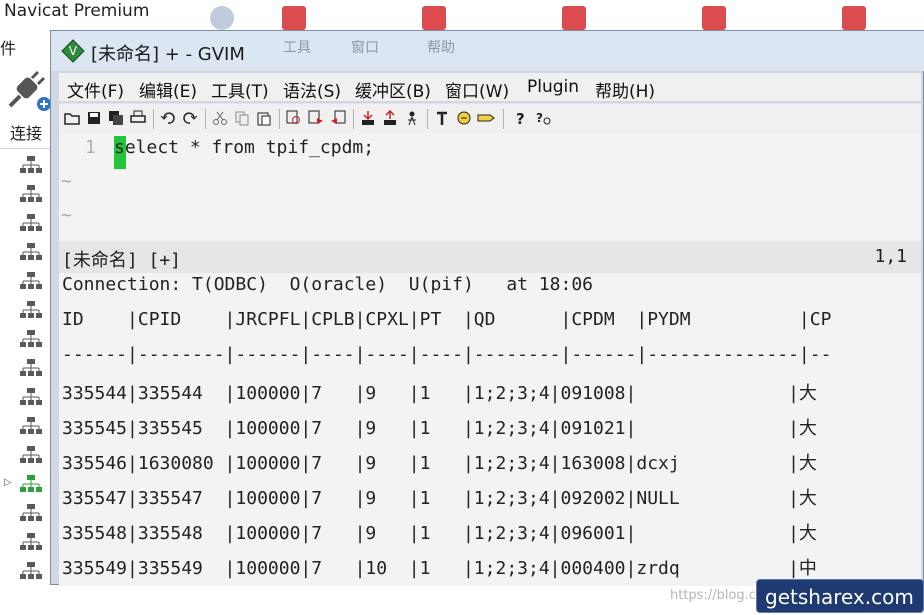 The width and height of the screenshot is (924, 615). What do you see at coordinates (27, 92) in the screenshot?
I see `plug-connect-icon` at bounding box center [27, 92].